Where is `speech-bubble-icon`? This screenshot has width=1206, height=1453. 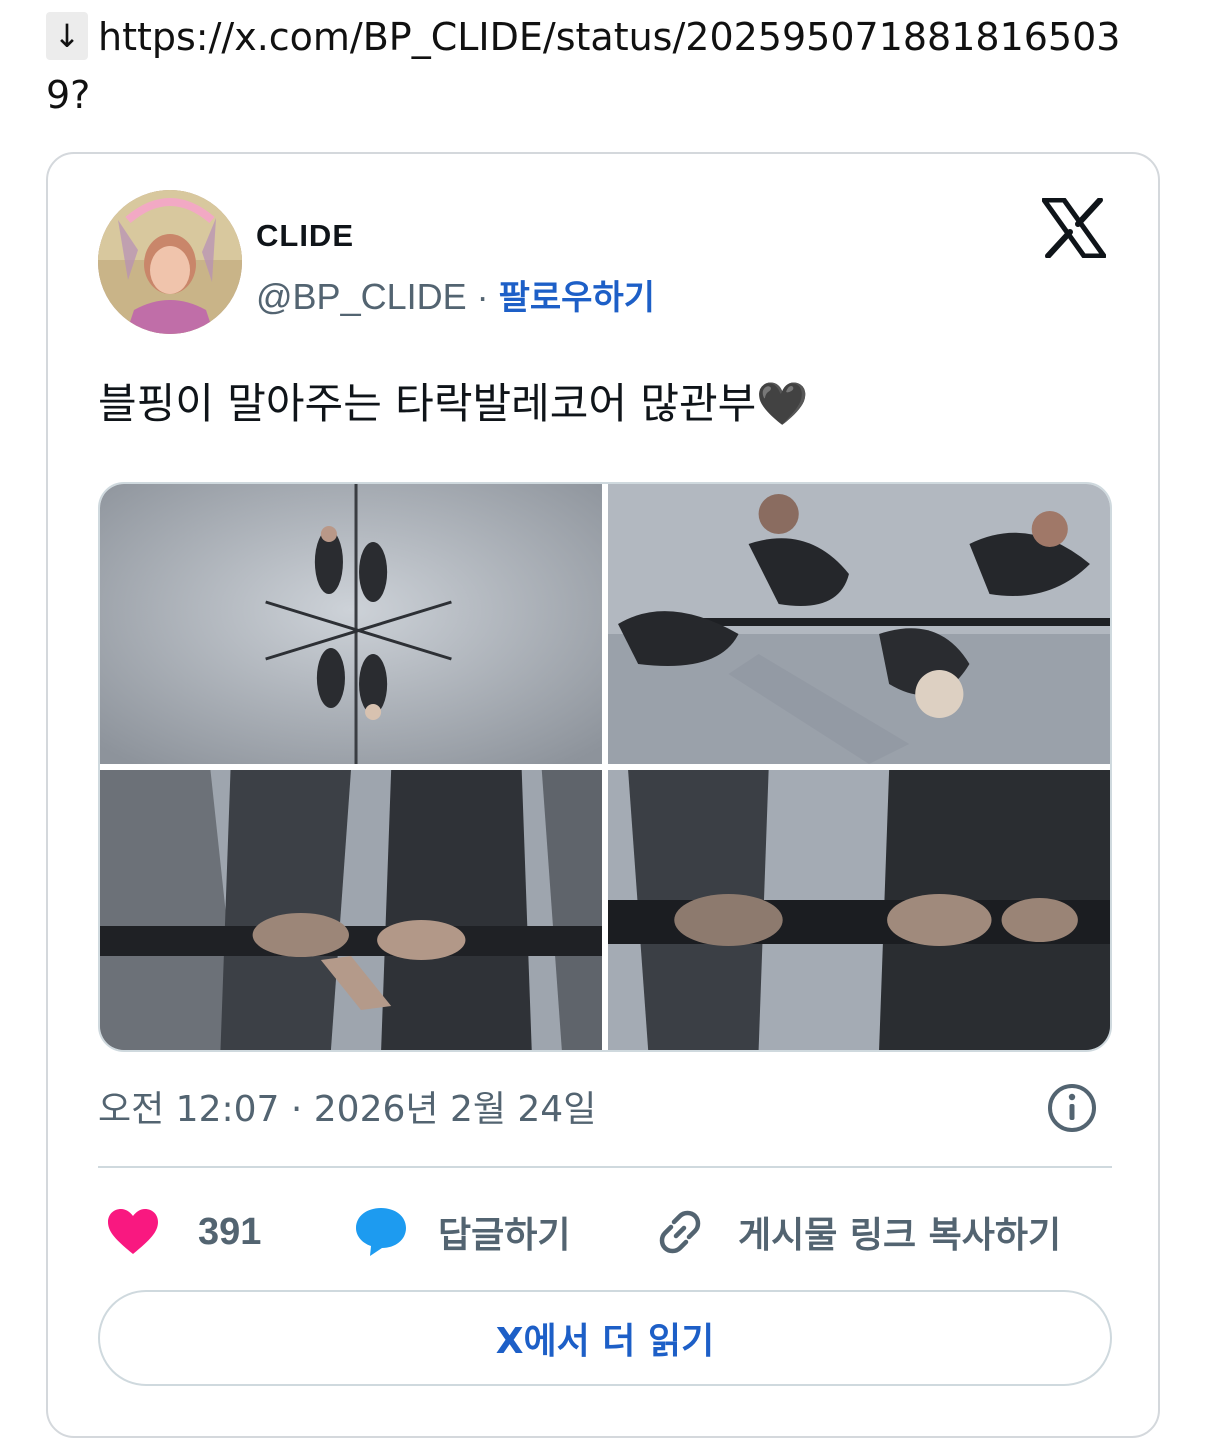 speech-bubble-icon is located at coordinates (381, 1232).